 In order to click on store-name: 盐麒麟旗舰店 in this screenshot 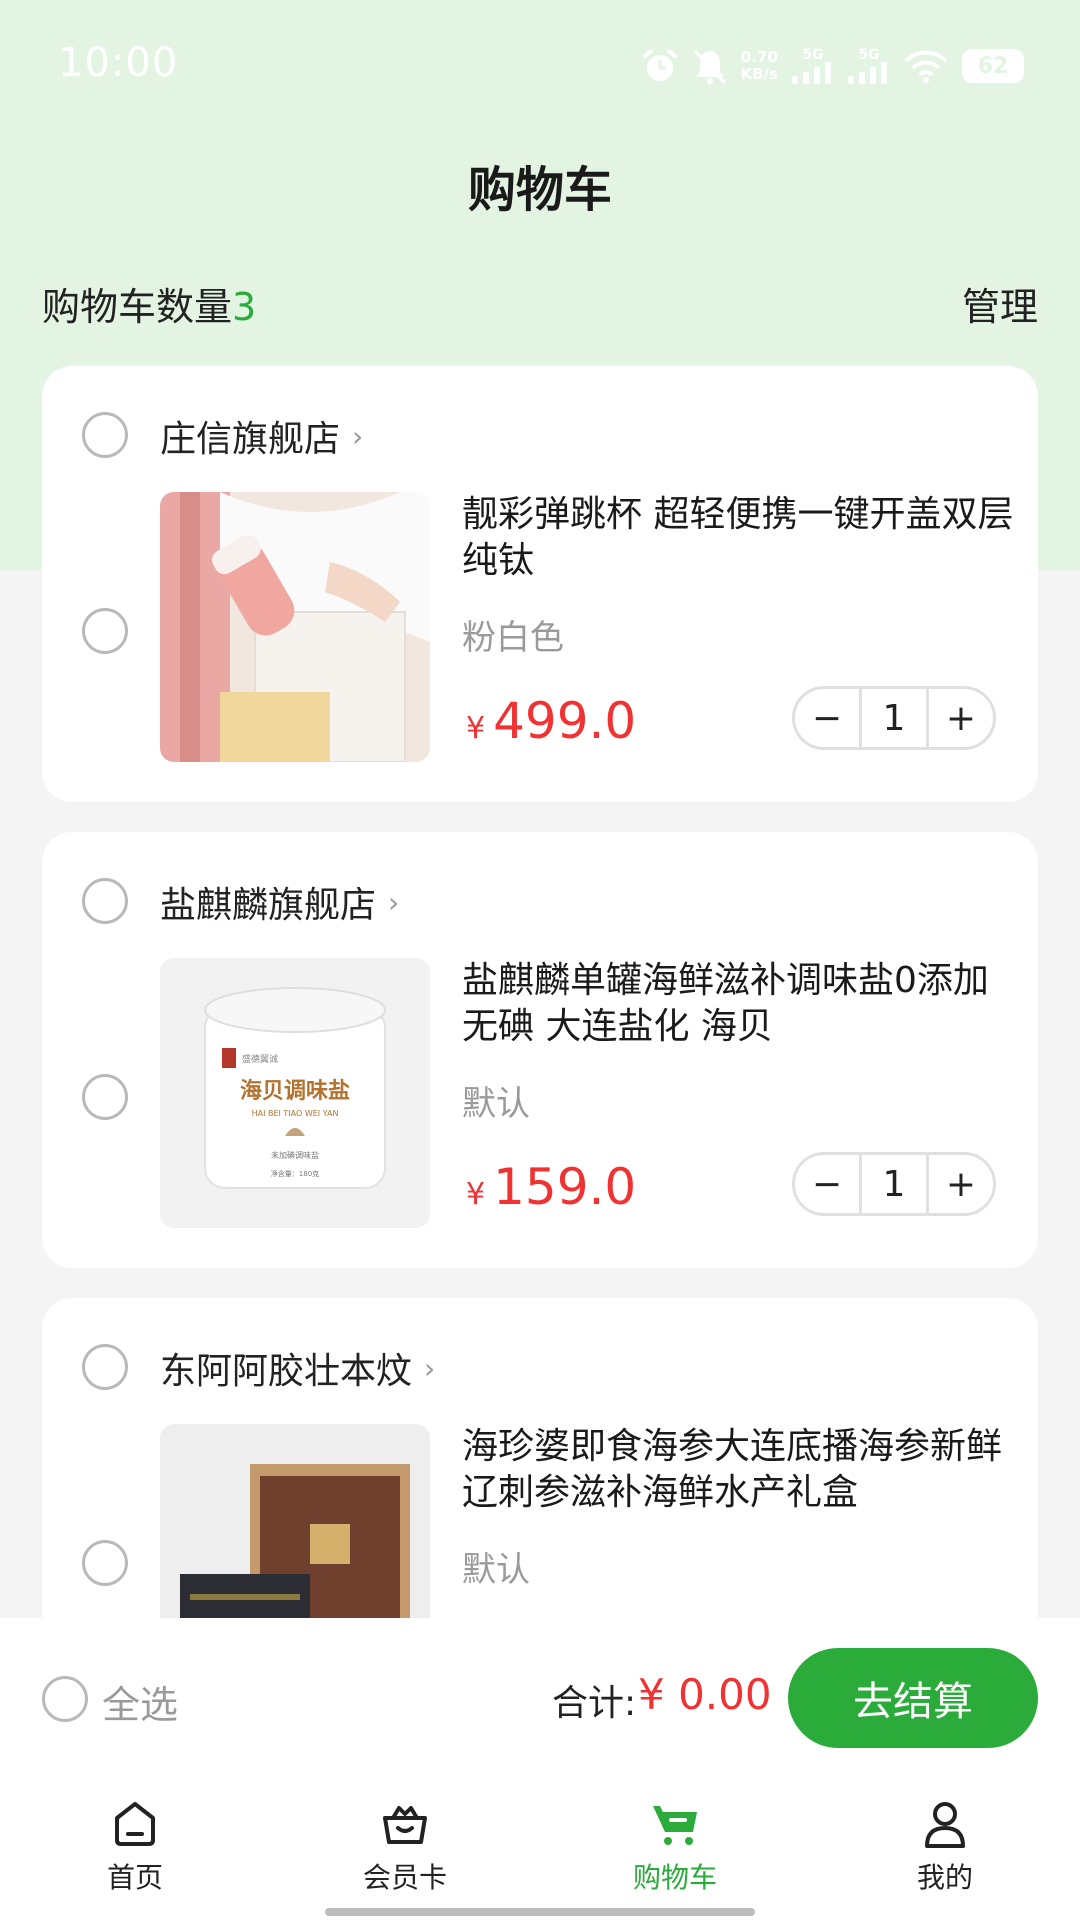, I will do `click(268, 905)`.